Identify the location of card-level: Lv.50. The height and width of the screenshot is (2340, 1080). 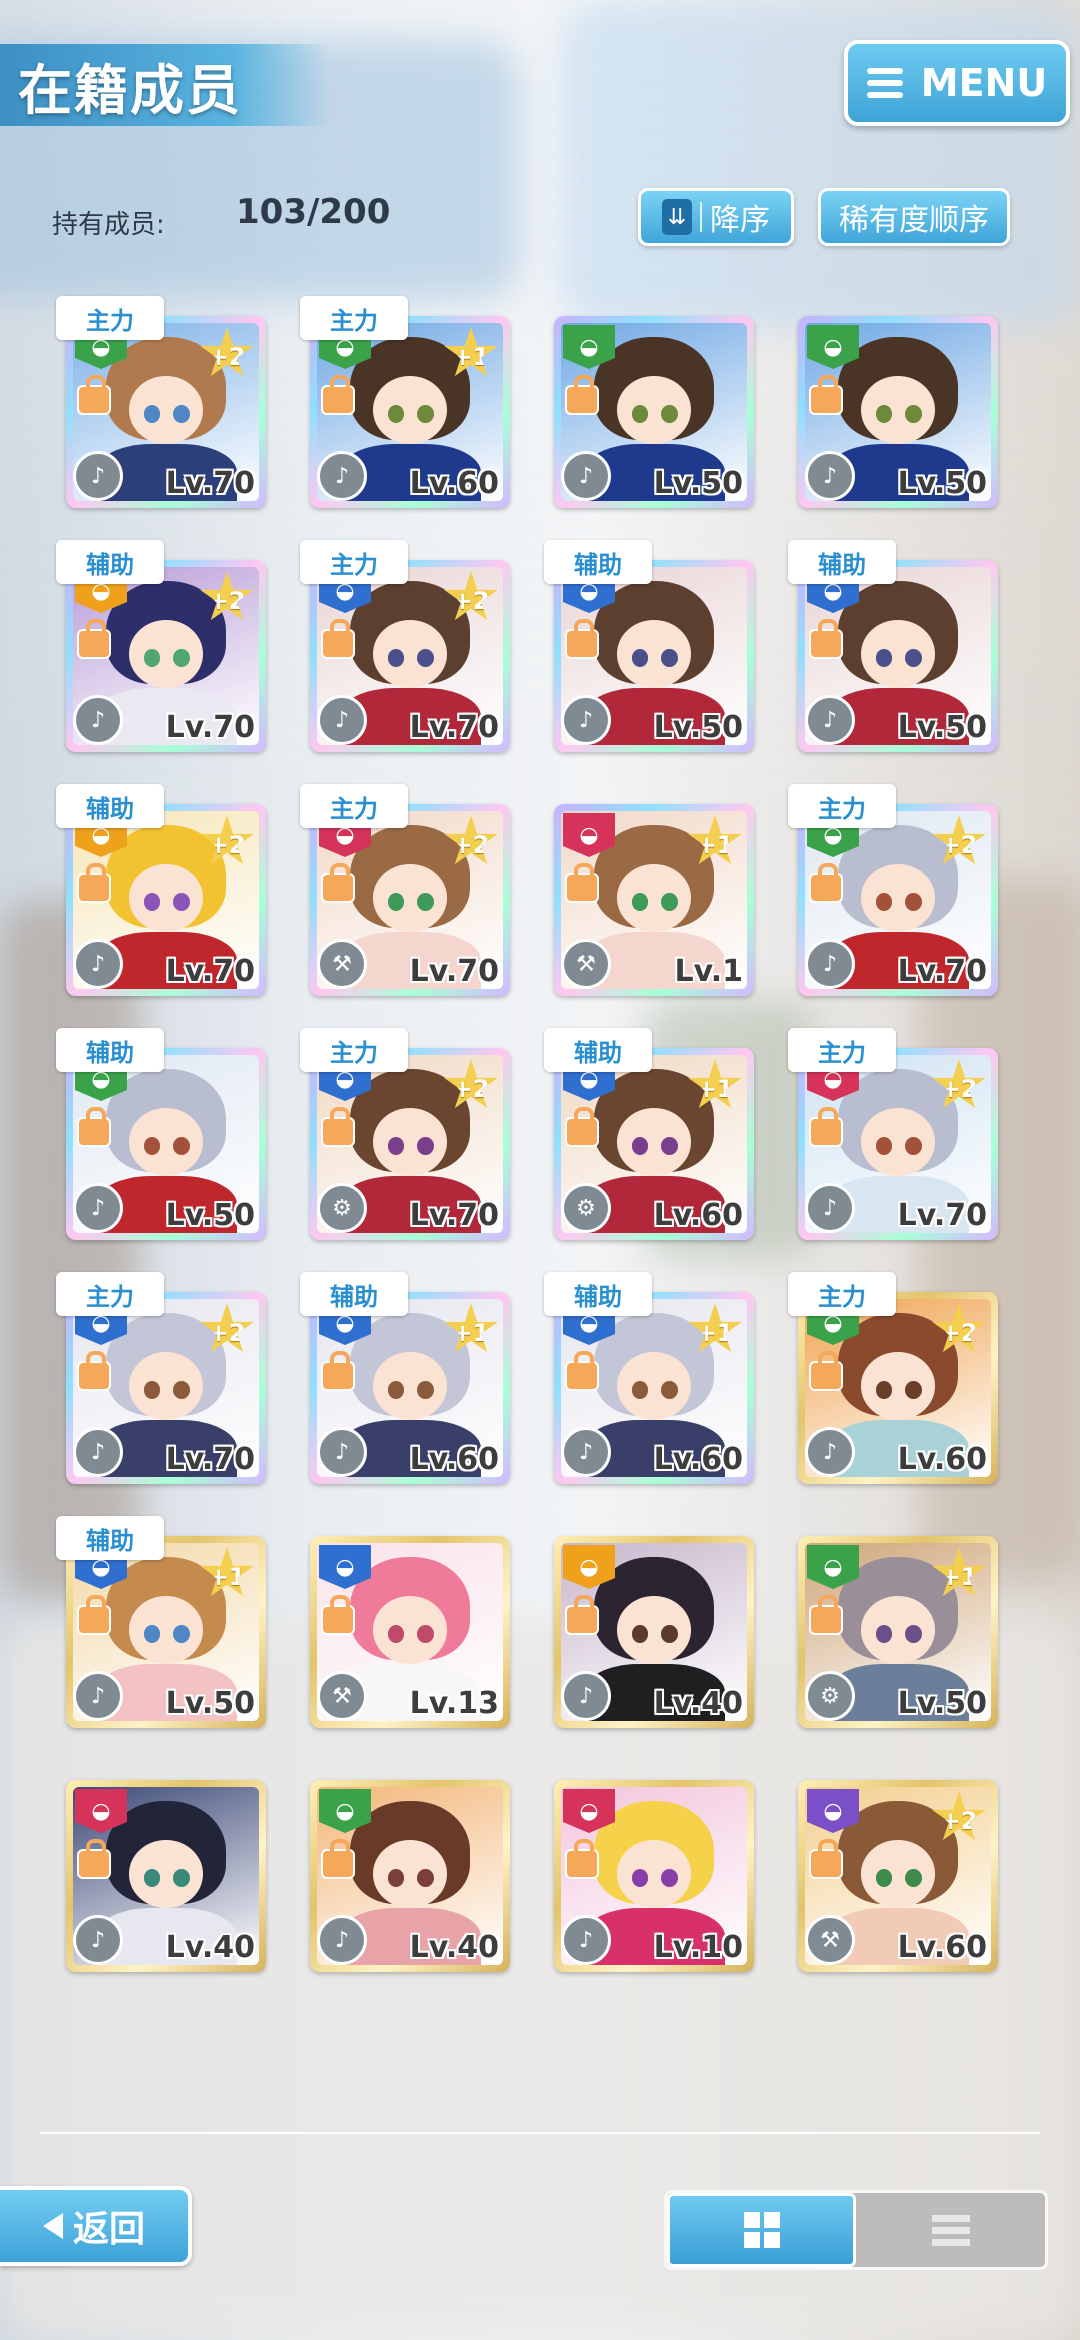
(942, 727).